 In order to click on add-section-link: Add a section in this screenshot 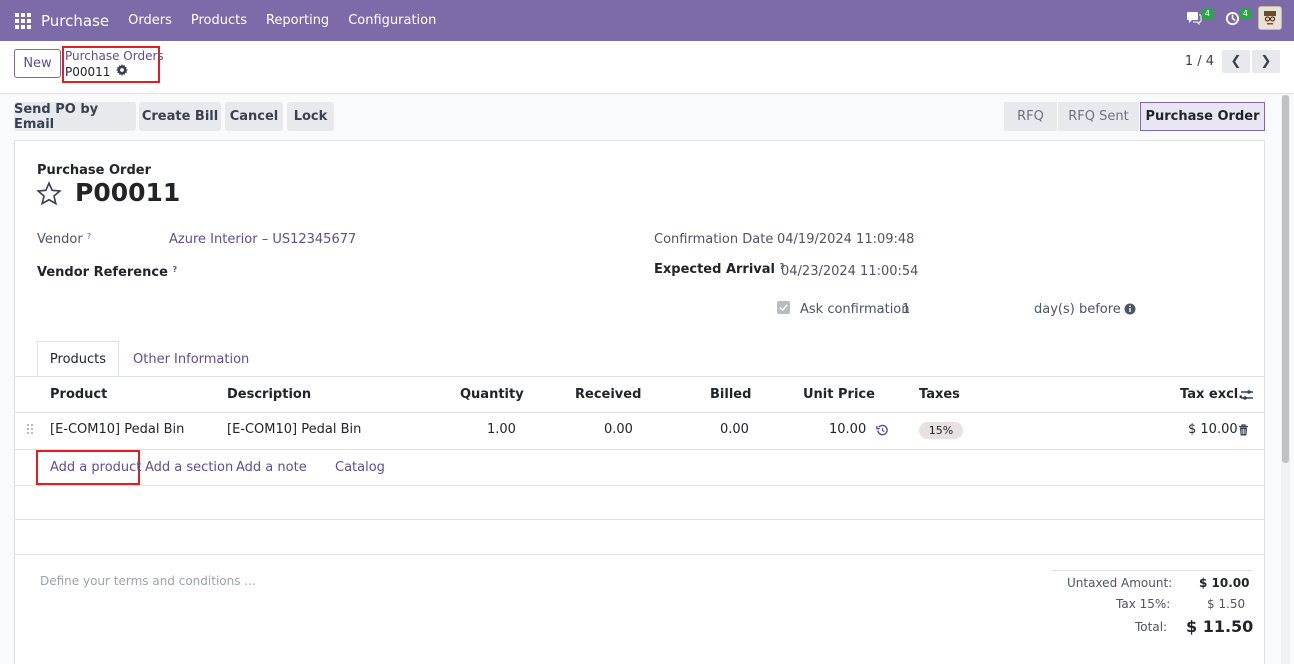, I will do `click(189, 467)`.